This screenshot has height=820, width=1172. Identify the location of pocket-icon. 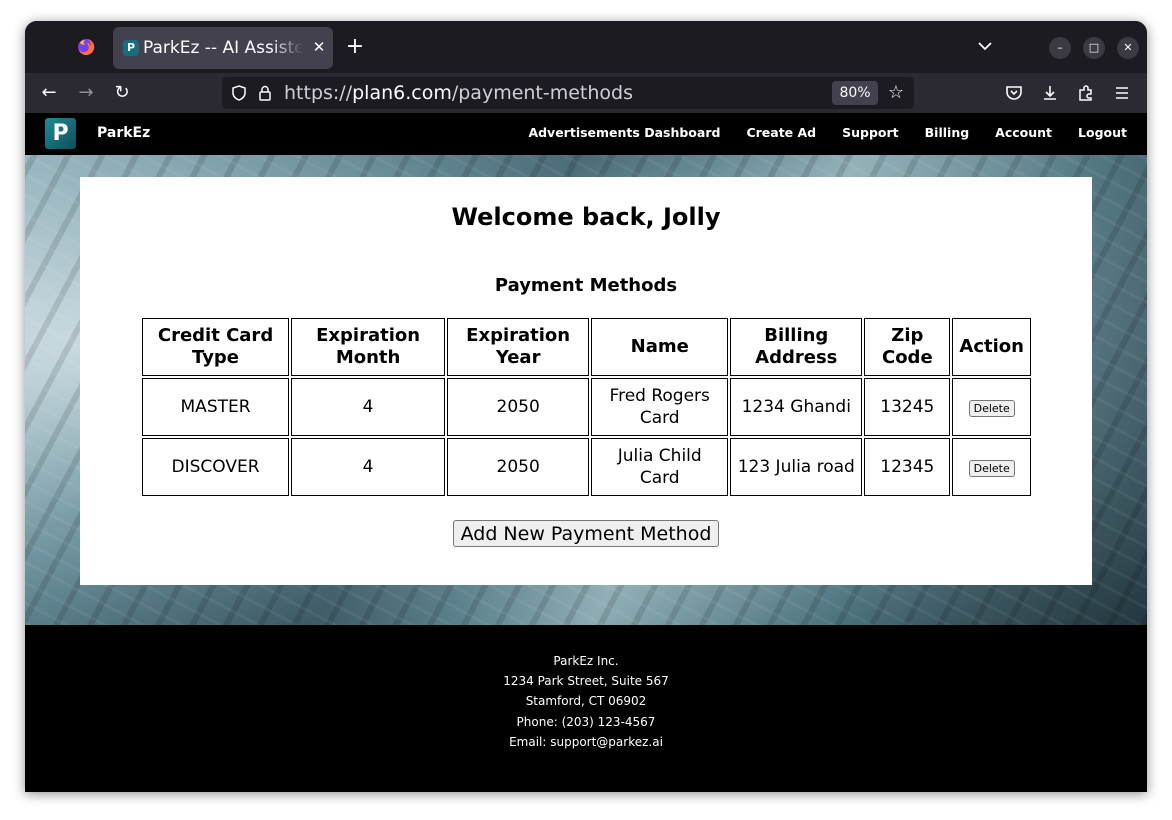
(1014, 93).